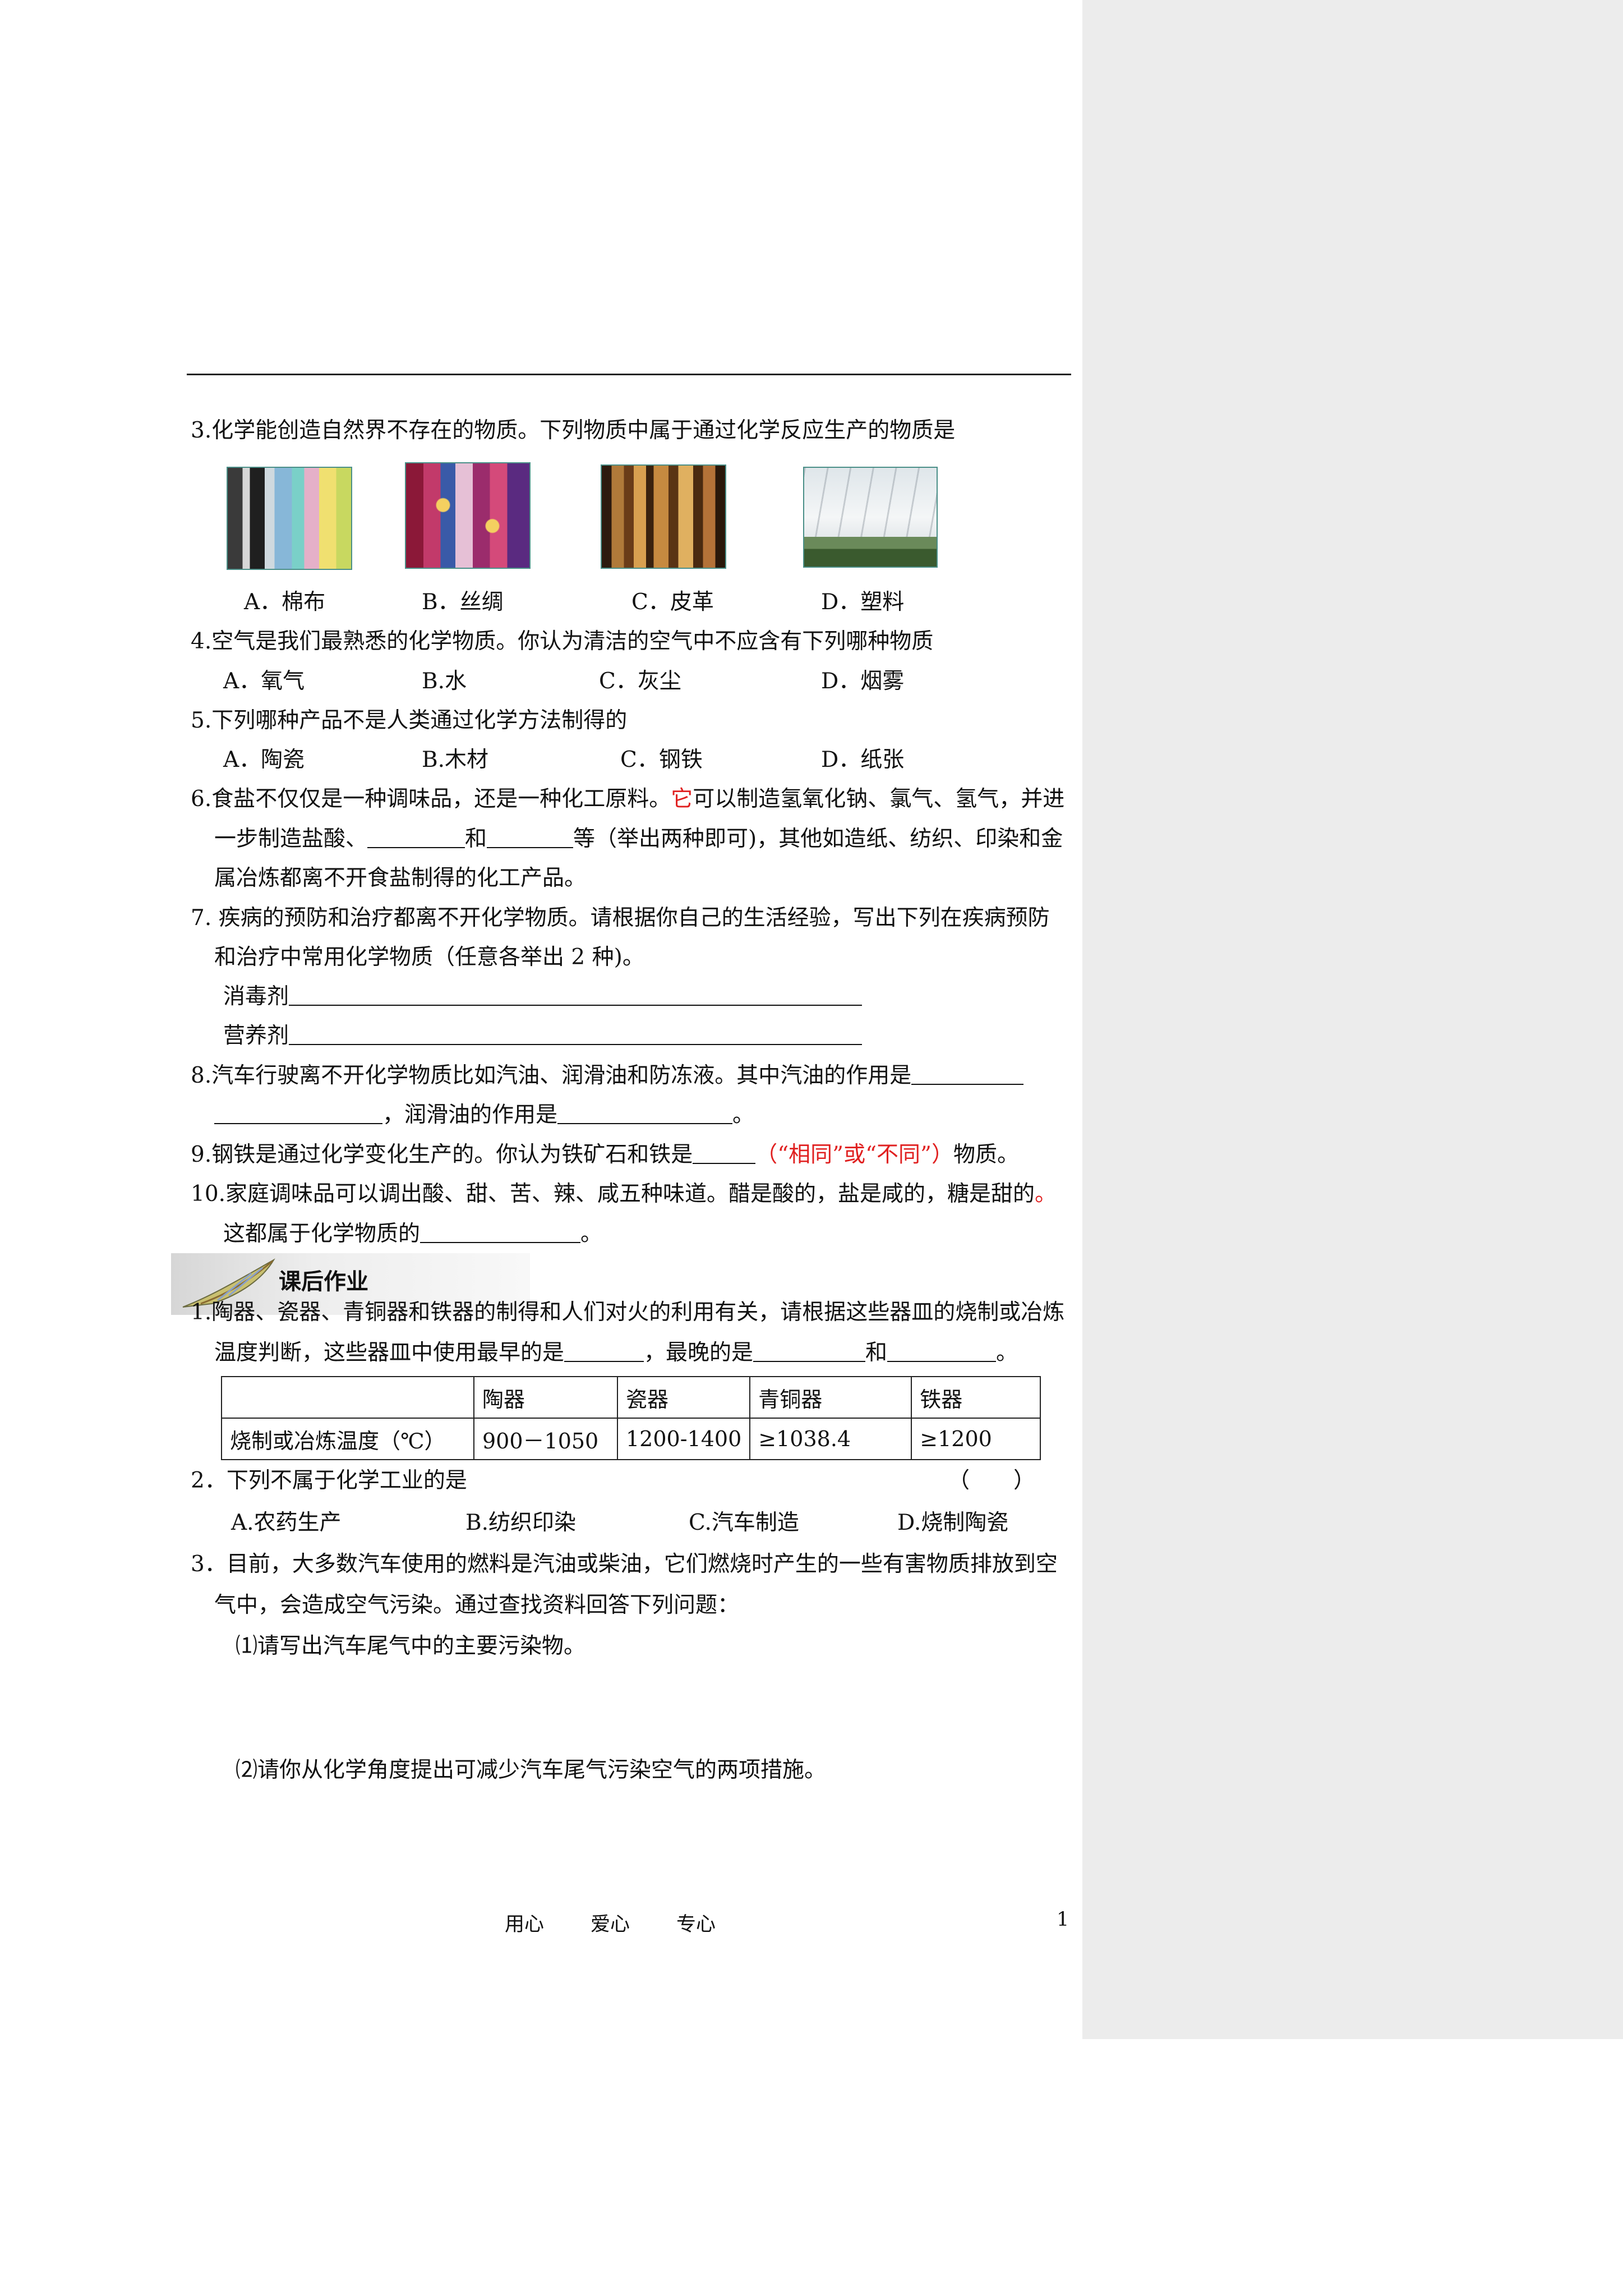 Image resolution: width=1623 pixels, height=2296 pixels. Describe the element at coordinates (663, 516) in the screenshot. I see `leather-image` at that location.